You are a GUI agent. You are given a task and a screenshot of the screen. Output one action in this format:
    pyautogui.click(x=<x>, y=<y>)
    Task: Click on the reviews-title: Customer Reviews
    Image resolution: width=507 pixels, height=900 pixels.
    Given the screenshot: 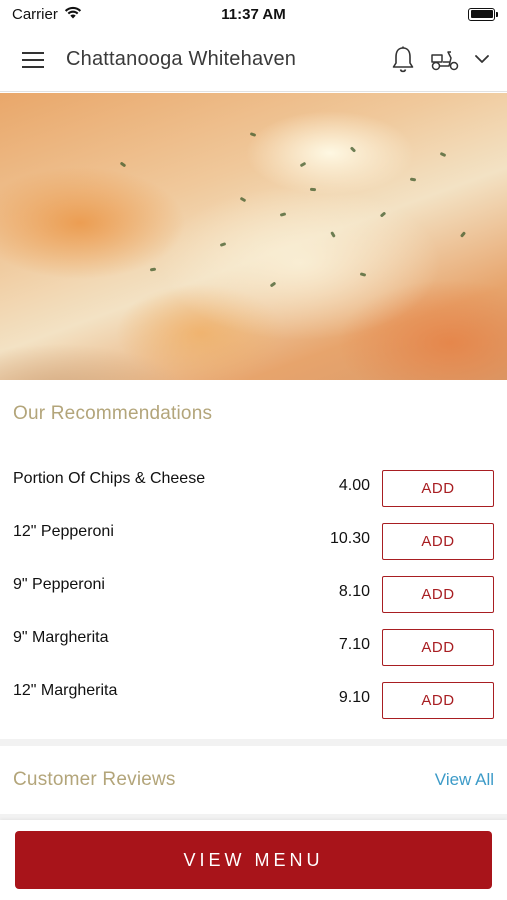 What is the action you would take?
    pyautogui.click(x=94, y=779)
    